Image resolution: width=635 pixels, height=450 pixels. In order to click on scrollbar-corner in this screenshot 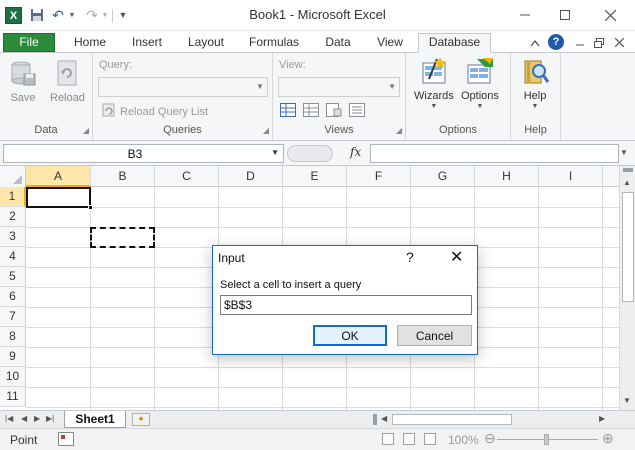, I will do `click(627, 420)`.